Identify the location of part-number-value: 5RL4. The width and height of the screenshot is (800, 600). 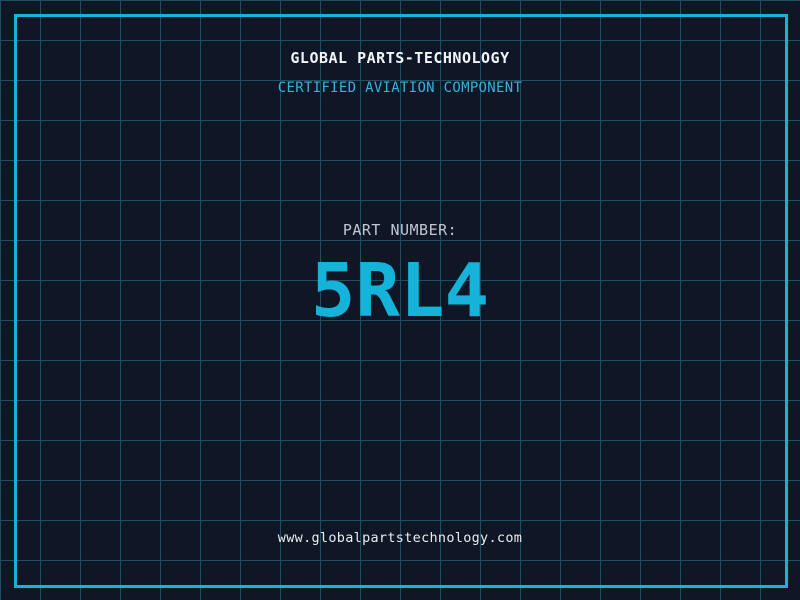
(400, 291).